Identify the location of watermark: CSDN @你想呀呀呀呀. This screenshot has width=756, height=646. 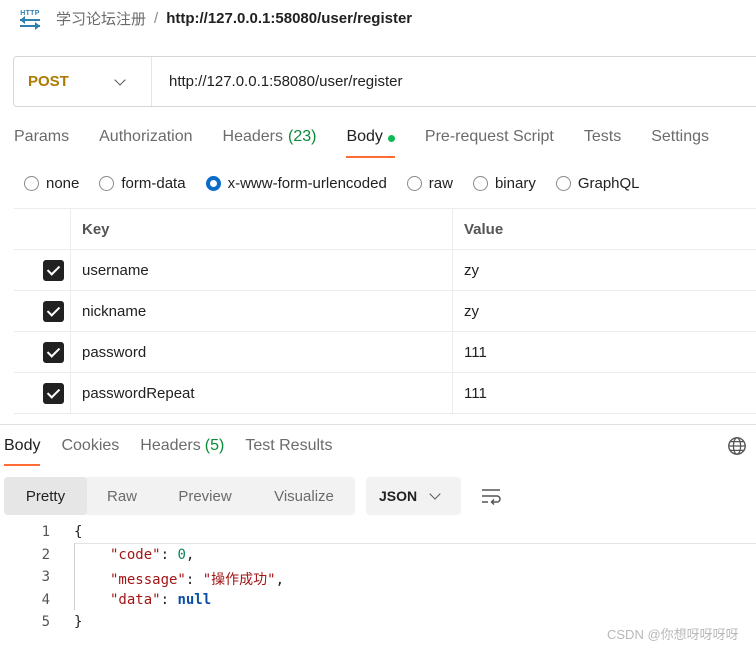
(673, 634).